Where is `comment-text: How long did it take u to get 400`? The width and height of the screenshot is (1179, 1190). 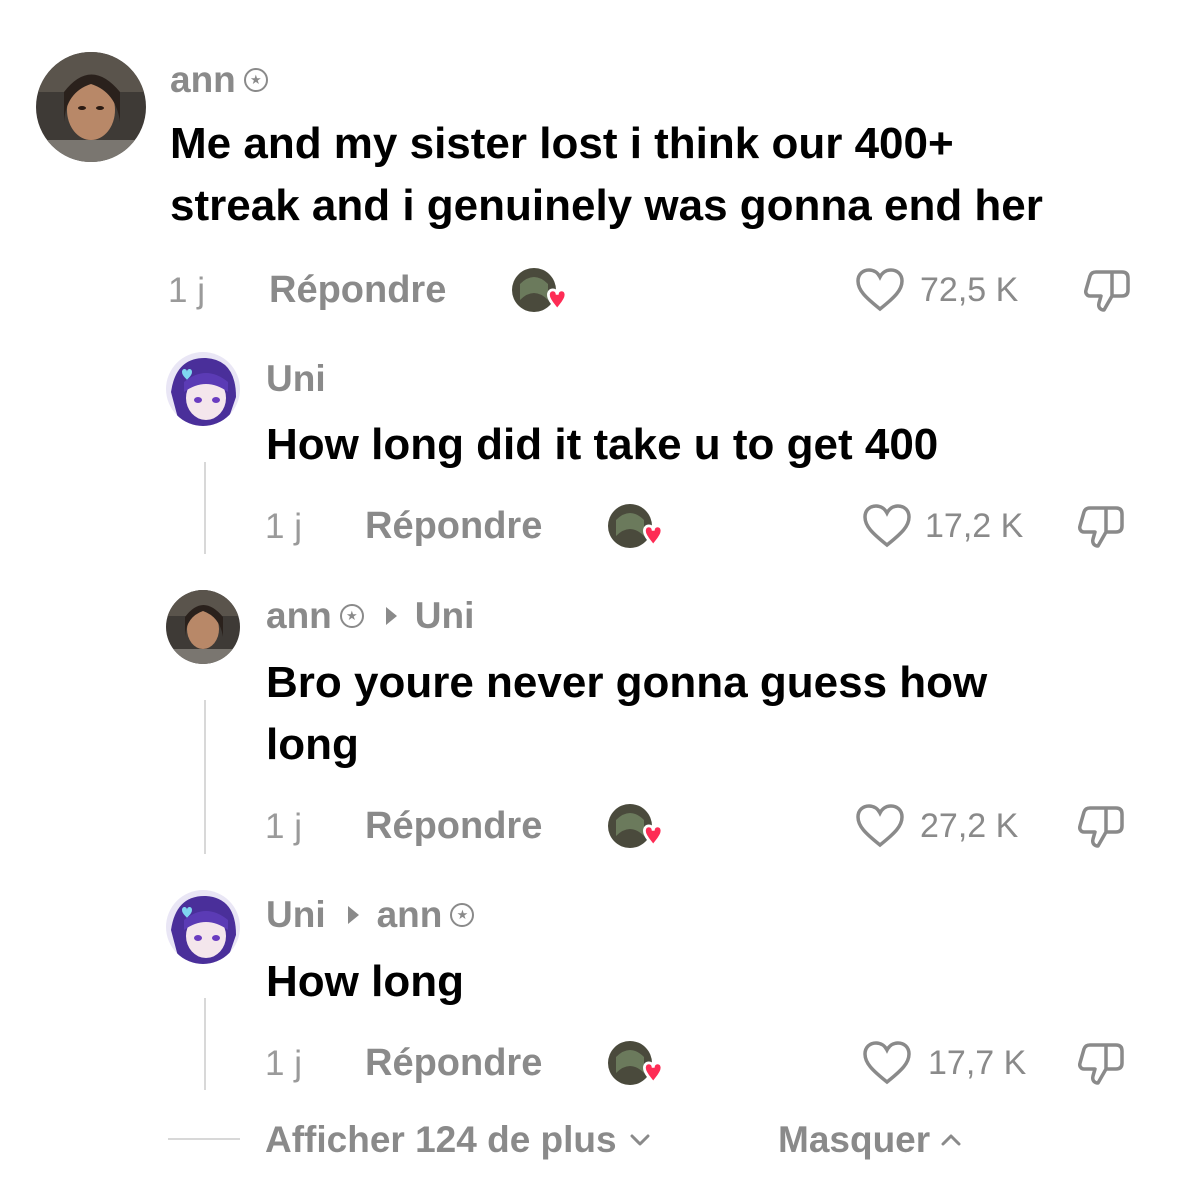
comment-text: How long did it take u to get 400 is located at coordinates (602, 445).